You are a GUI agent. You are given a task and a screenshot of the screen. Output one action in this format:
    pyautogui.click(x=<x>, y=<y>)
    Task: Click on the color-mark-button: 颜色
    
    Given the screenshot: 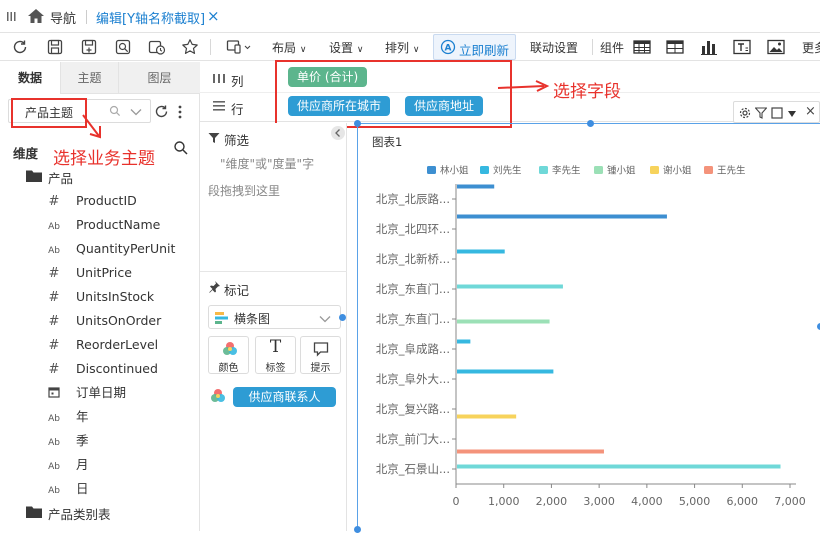 What is the action you would take?
    pyautogui.click(x=228, y=355)
    